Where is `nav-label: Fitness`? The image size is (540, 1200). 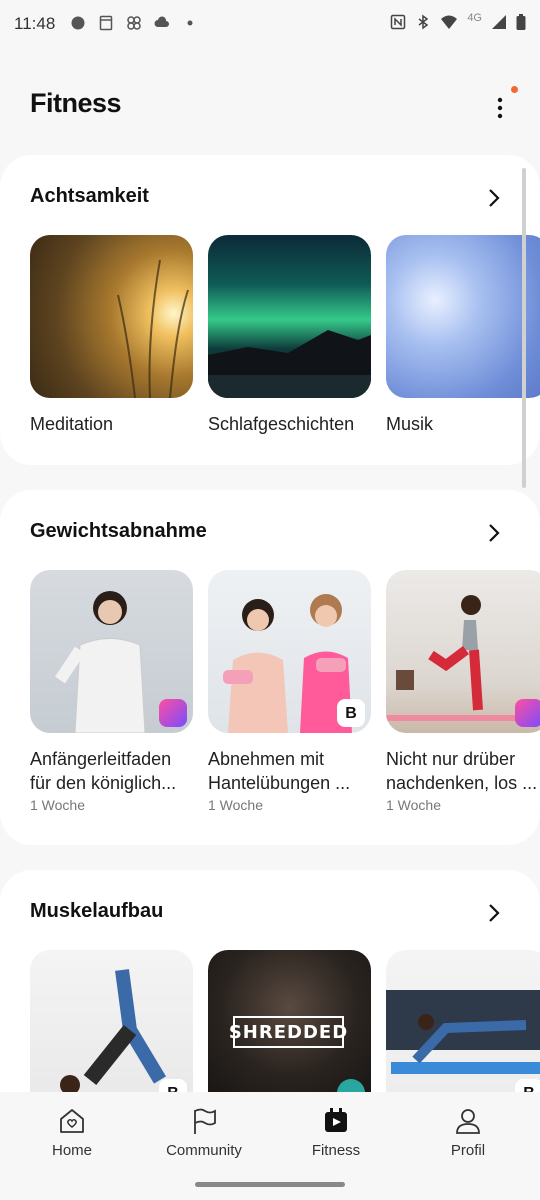
nav-label: Fitness is located at coordinates (336, 1150).